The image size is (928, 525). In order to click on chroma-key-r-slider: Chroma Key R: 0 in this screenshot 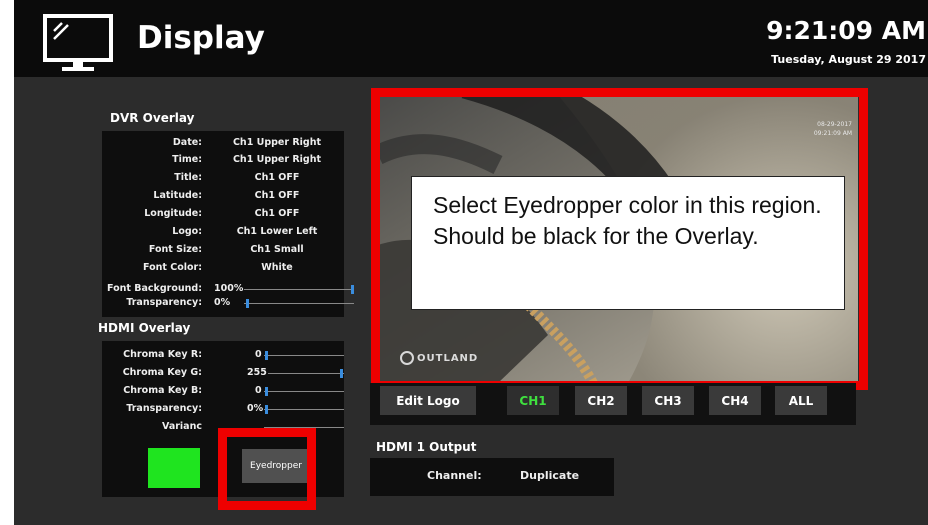, I will do `click(223, 356)`.